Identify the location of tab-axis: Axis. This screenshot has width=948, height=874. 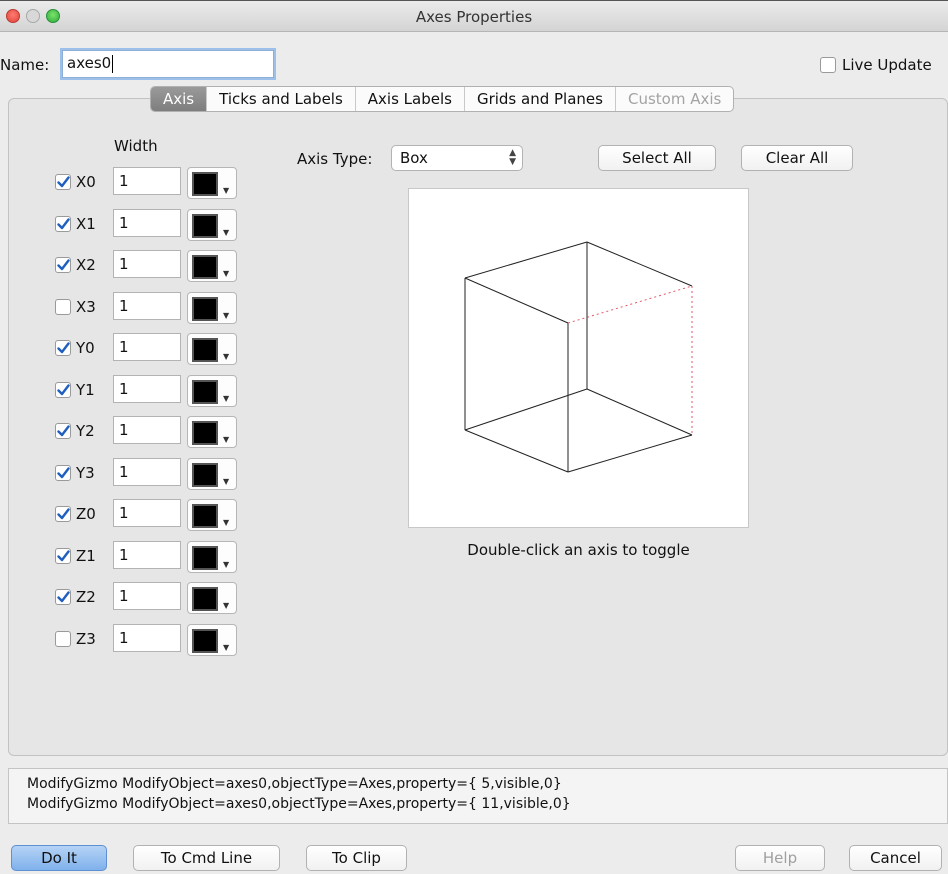
(179, 99).